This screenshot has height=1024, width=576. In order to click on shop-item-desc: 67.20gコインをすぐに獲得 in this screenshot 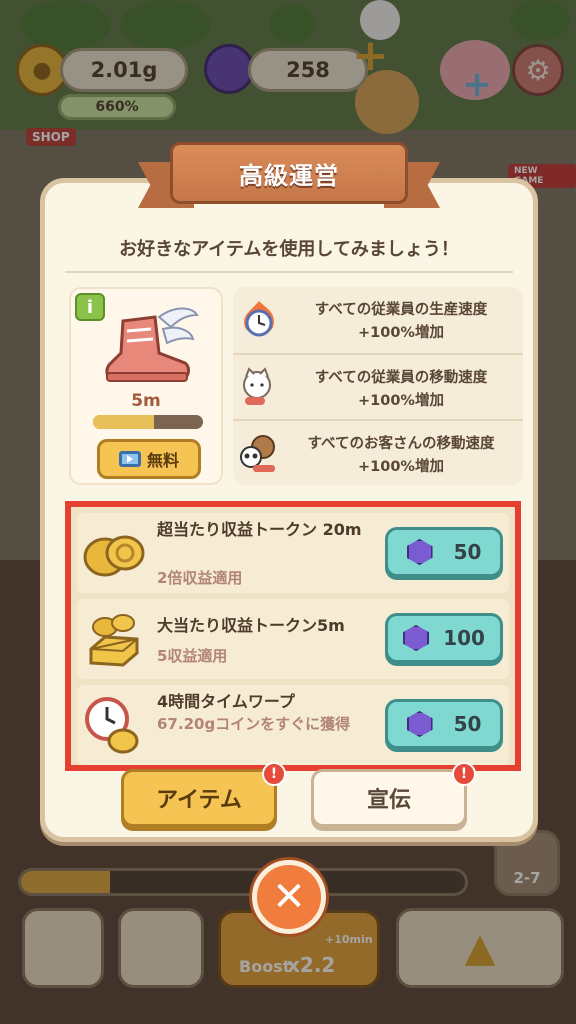, I will do `click(254, 724)`.